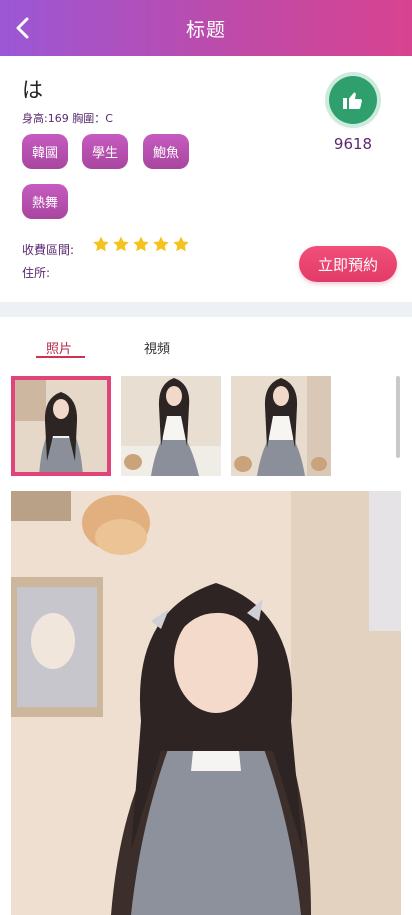 Image resolution: width=412 pixels, height=915 pixels. I want to click on price-label: 收費區間:, so click(48, 250).